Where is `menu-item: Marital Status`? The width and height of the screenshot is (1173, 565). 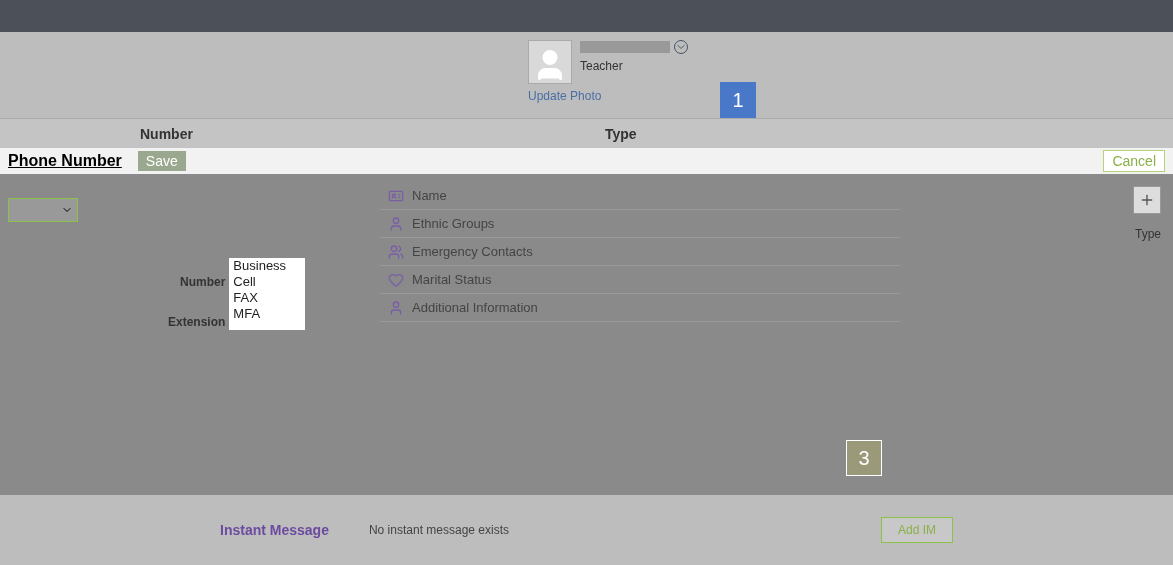 menu-item: Marital Status is located at coordinates (640, 280).